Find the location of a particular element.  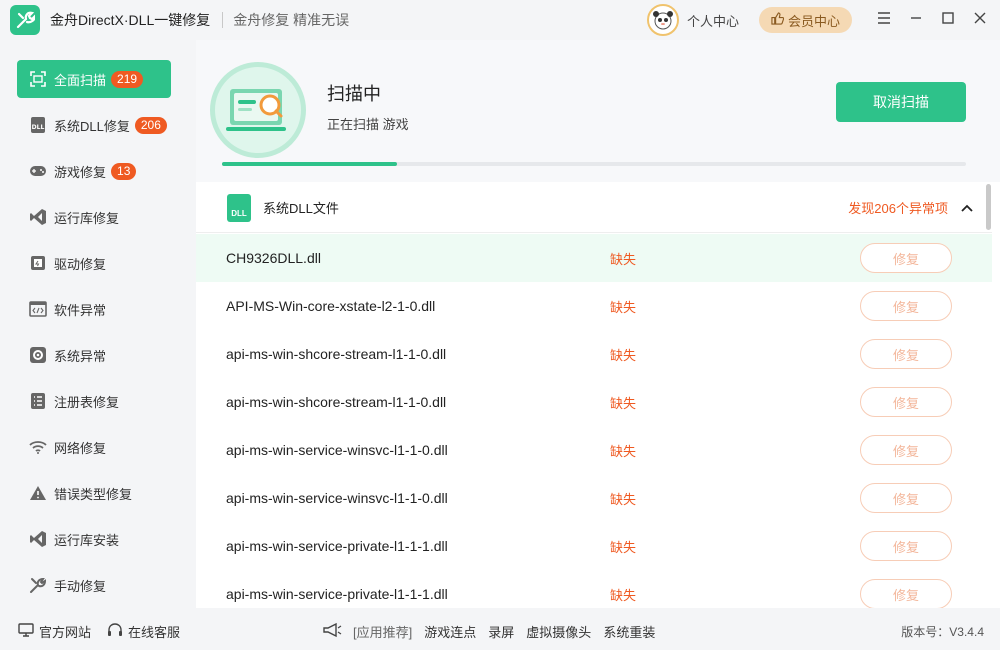

warning-icon is located at coordinates (38, 493).